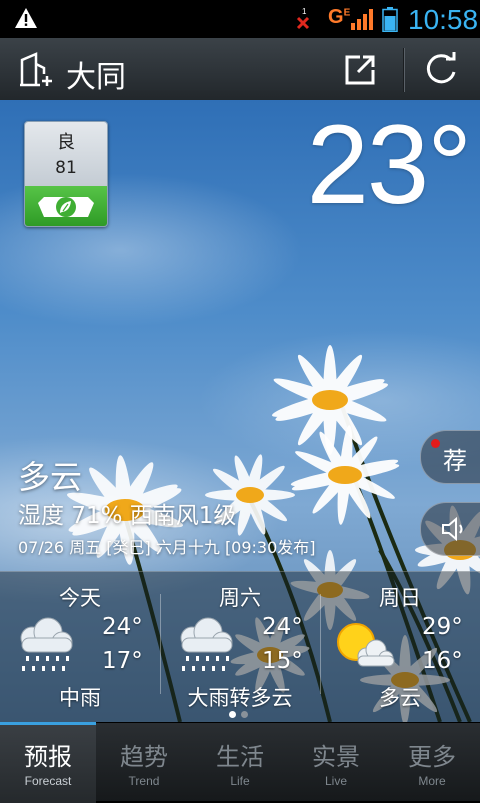 This screenshot has height=803, width=480. What do you see at coordinates (303, 18) in the screenshot?
I see `no-sim-icon: 1` at bounding box center [303, 18].